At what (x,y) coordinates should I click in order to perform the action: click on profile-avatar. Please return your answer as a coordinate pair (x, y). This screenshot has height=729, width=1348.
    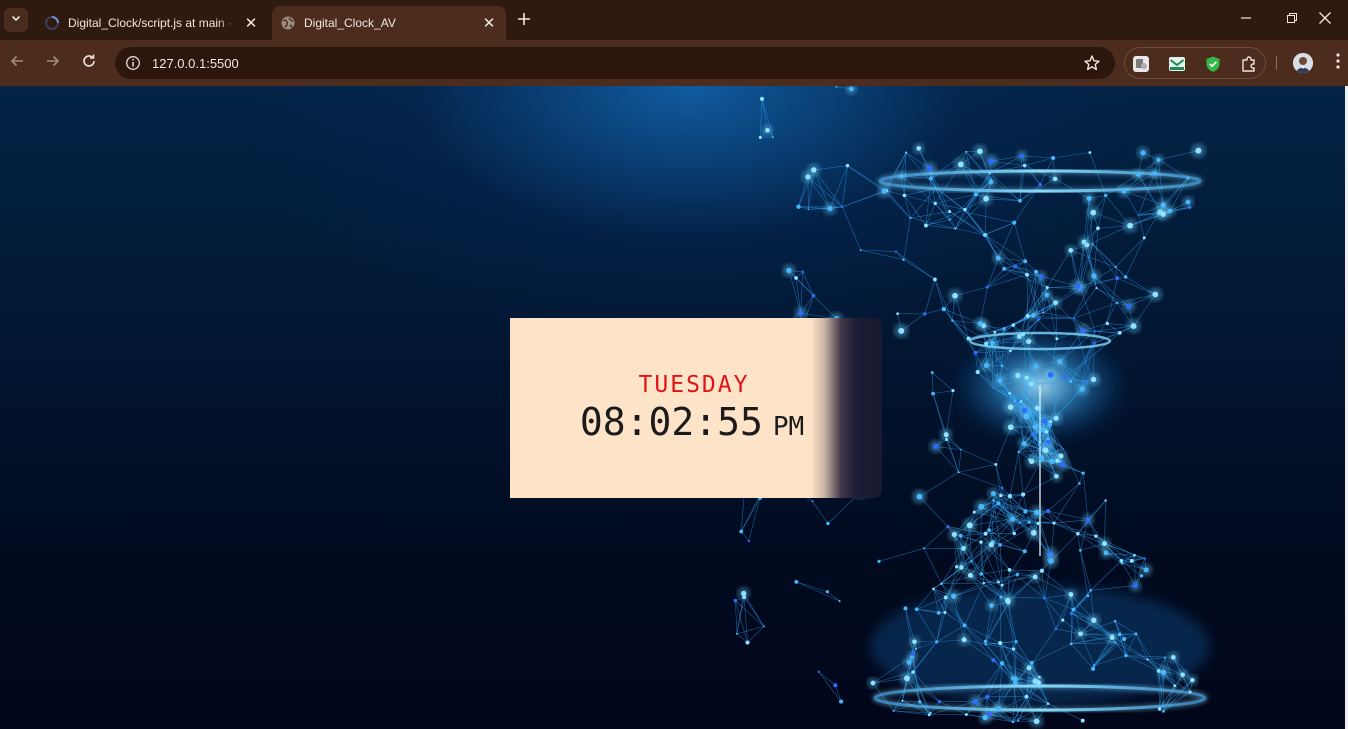
    Looking at the image, I should click on (1303, 63).